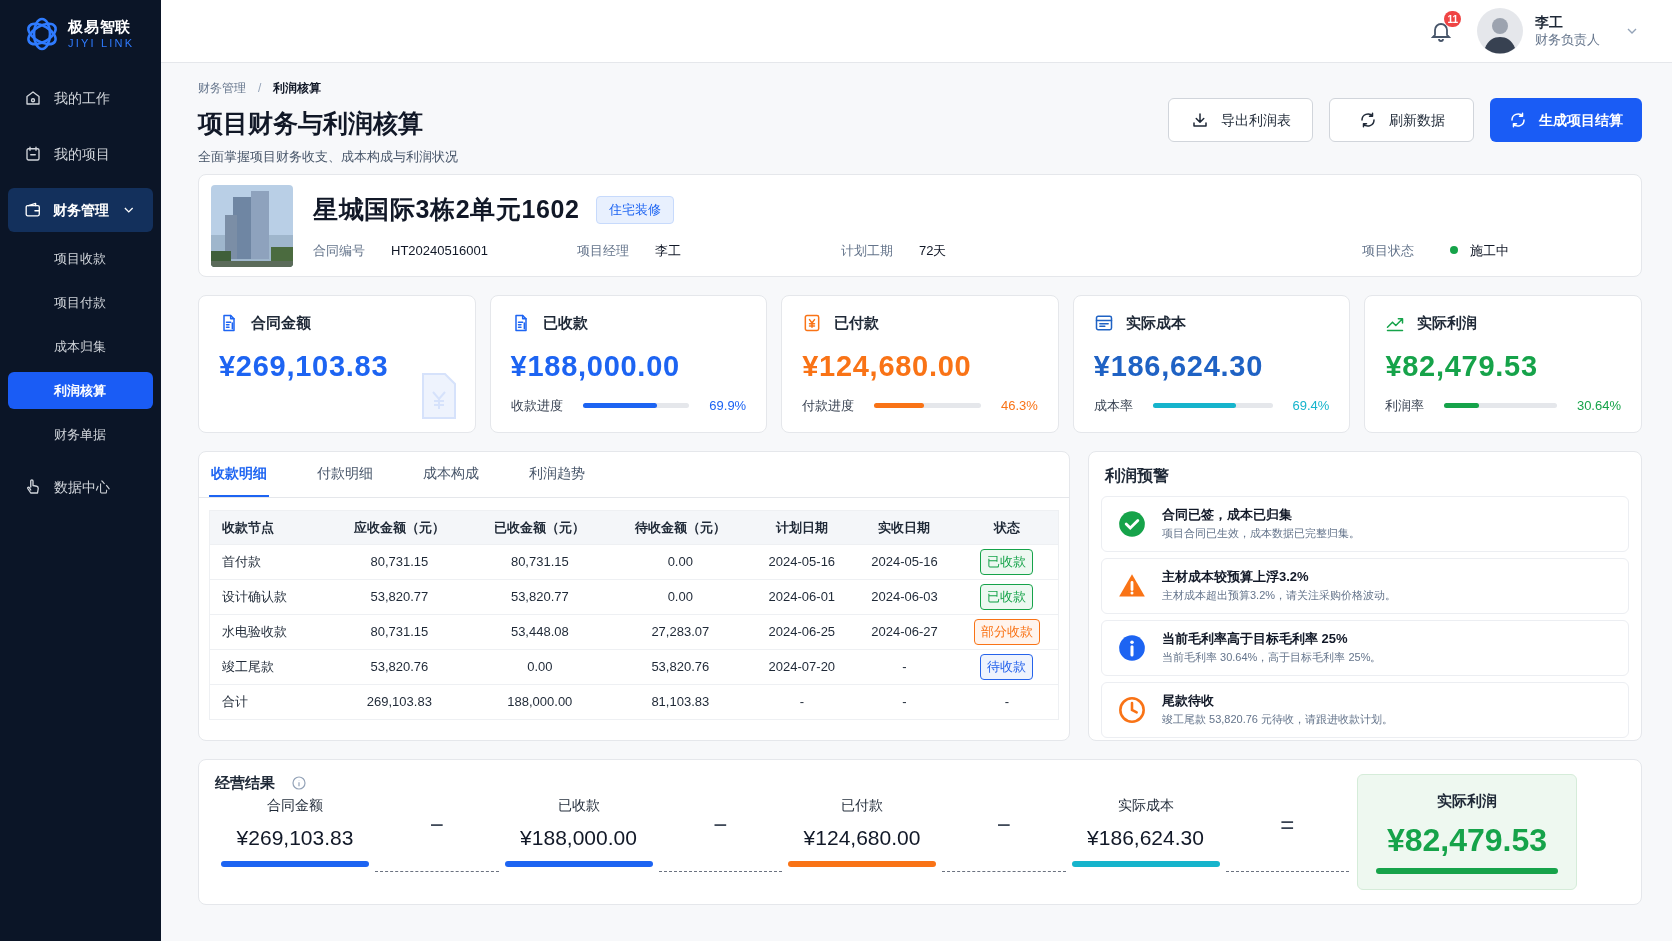 This screenshot has width=1672, height=941. Describe the element at coordinates (1155, 323) in the screenshot. I see `stat-label: 实际成本` at that location.